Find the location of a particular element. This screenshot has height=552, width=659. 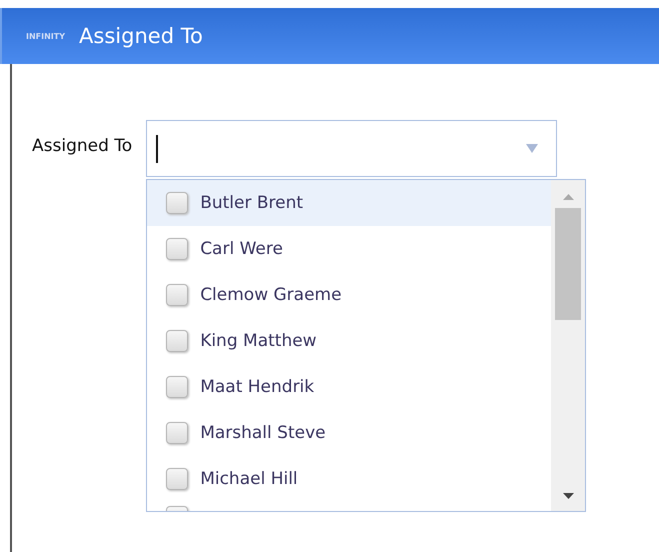

option-label: Maat Hendrik is located at coordinates (257, 387).